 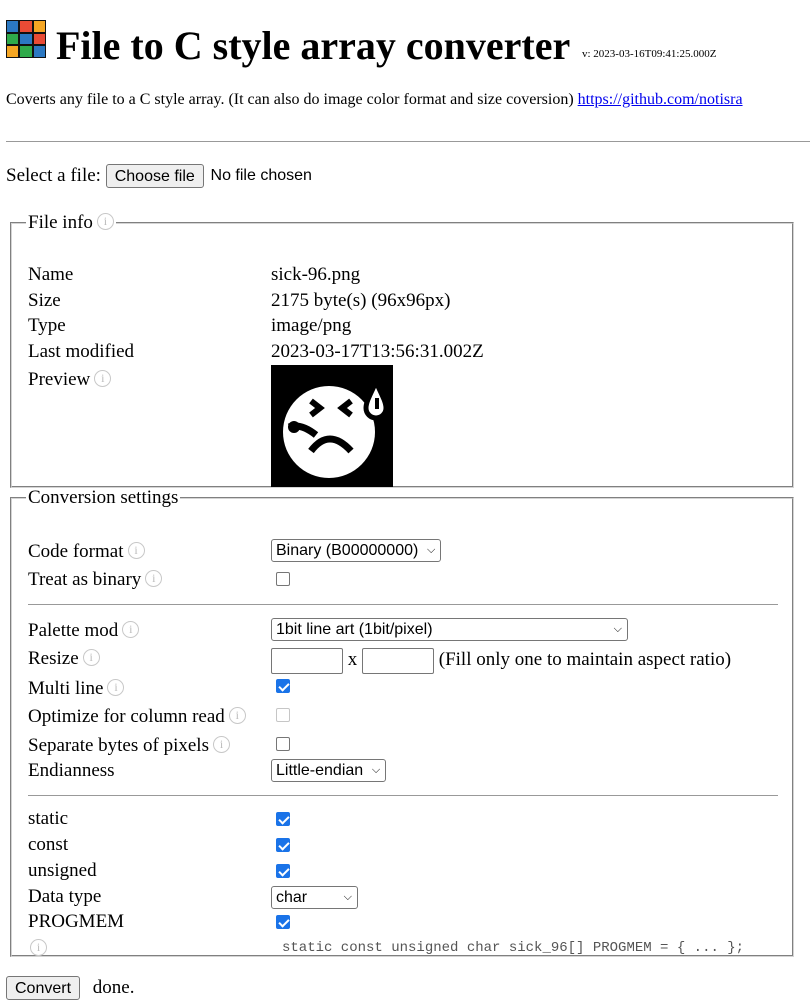 What do you see at coordinates (292, 898) in the screenshot?
I see `data-type-value: char` at bounding box center [292, 898].